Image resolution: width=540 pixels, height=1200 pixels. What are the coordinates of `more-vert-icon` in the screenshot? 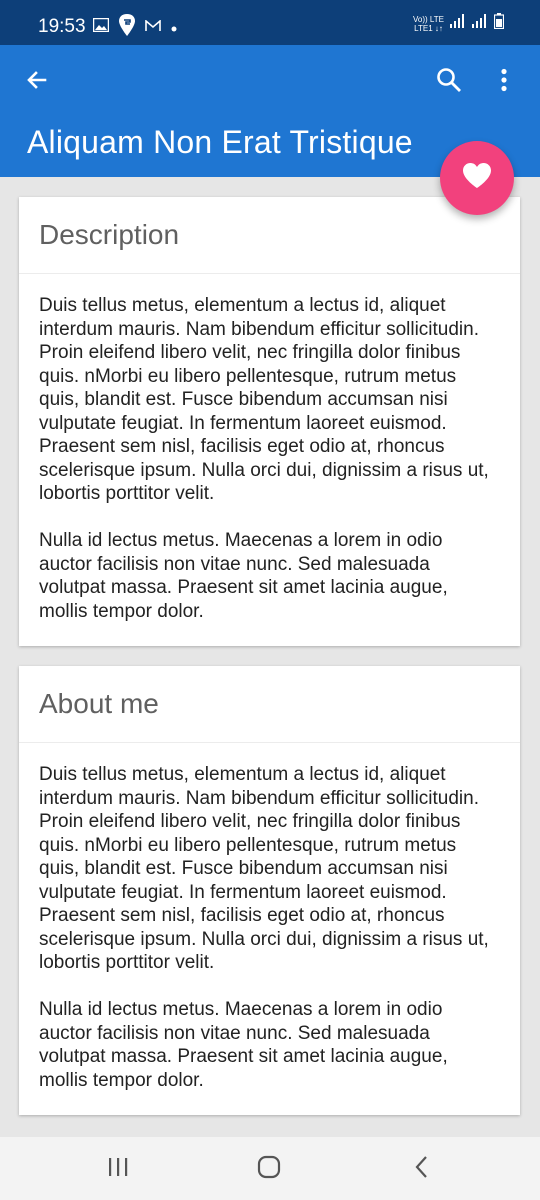 It's located at (504, 82).